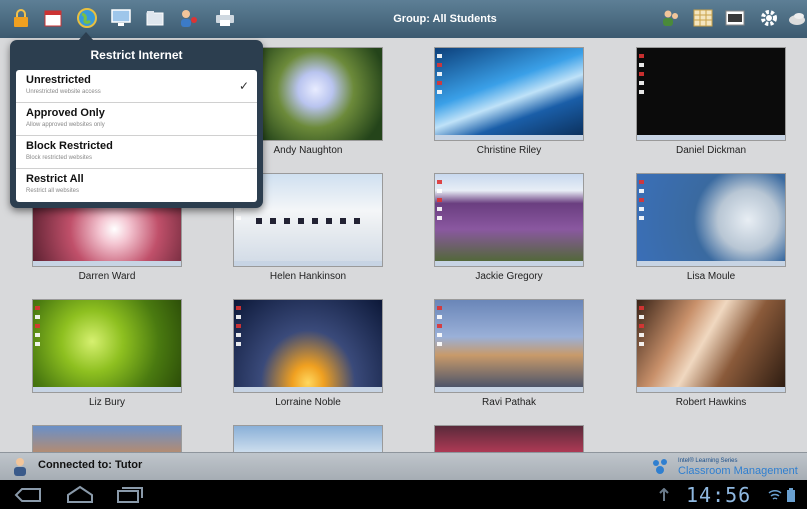 The height and width of the screenshot is (509, 807). What do you see at coordinates (136, 55) in the screenshot?
I see `menu-title: Restrict Internet` at bounding box center [136, 55].